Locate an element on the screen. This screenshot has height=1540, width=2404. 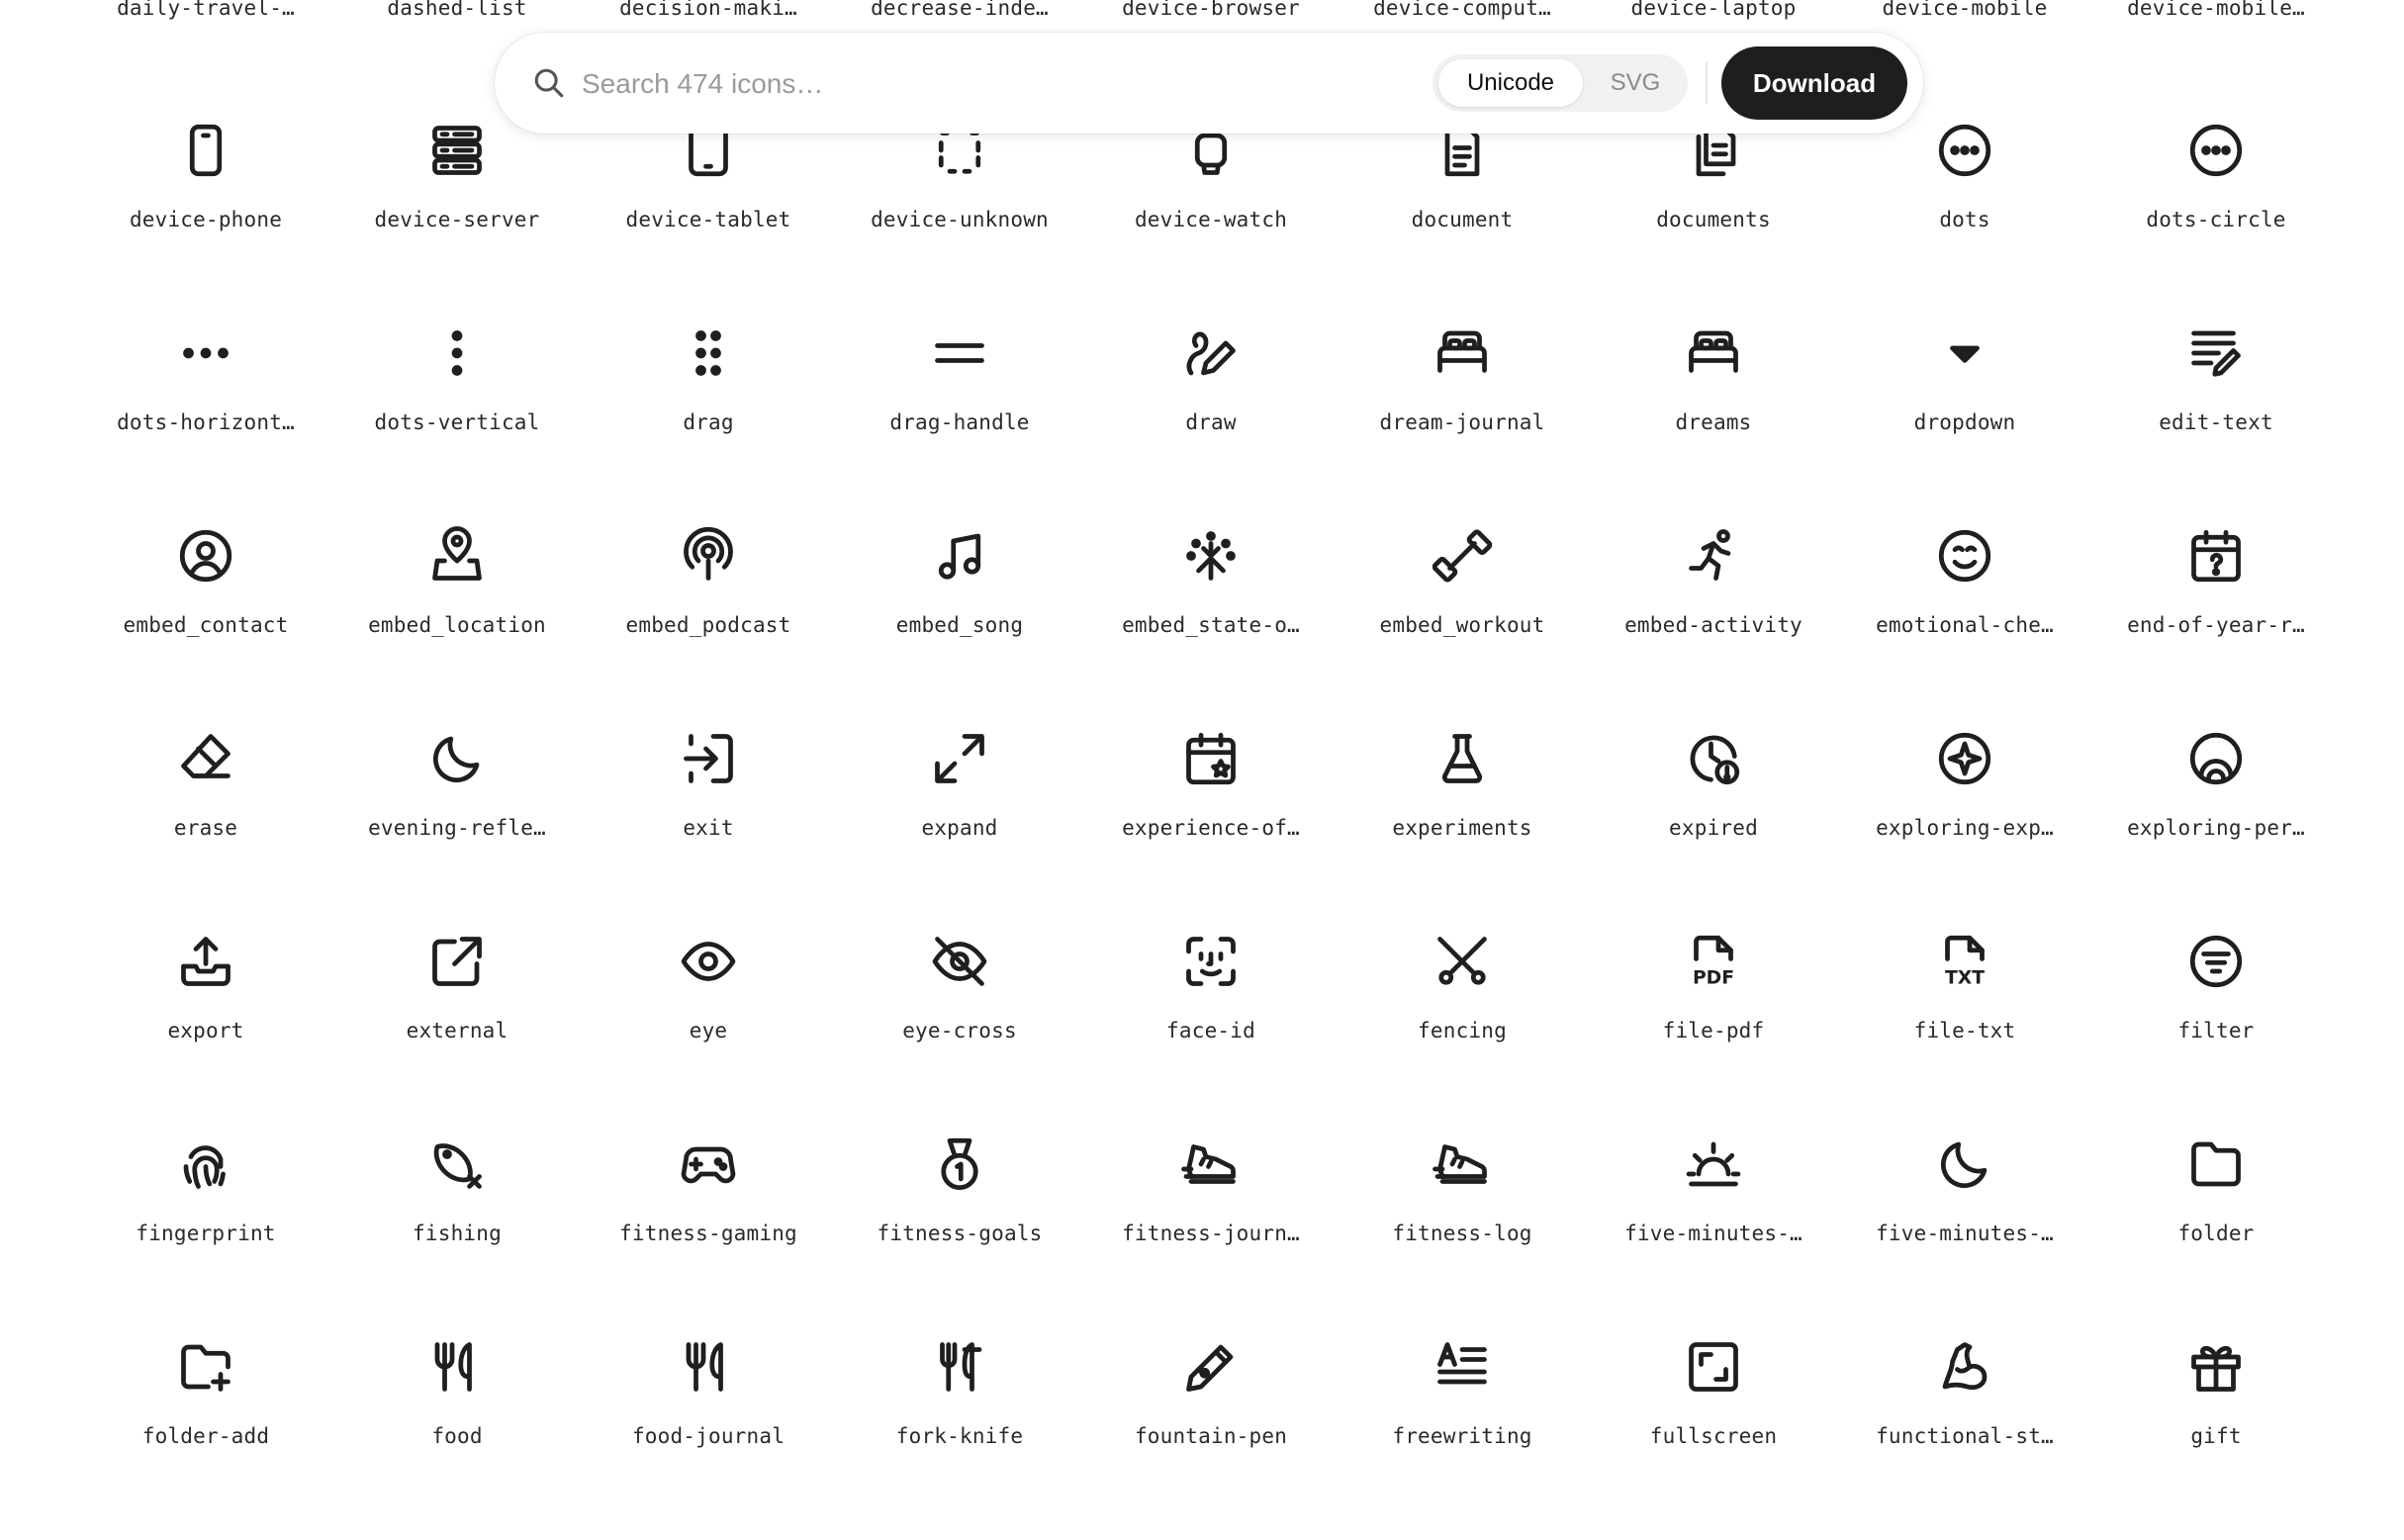
icon-name: face-id is located at coordinates (1210, 1030).